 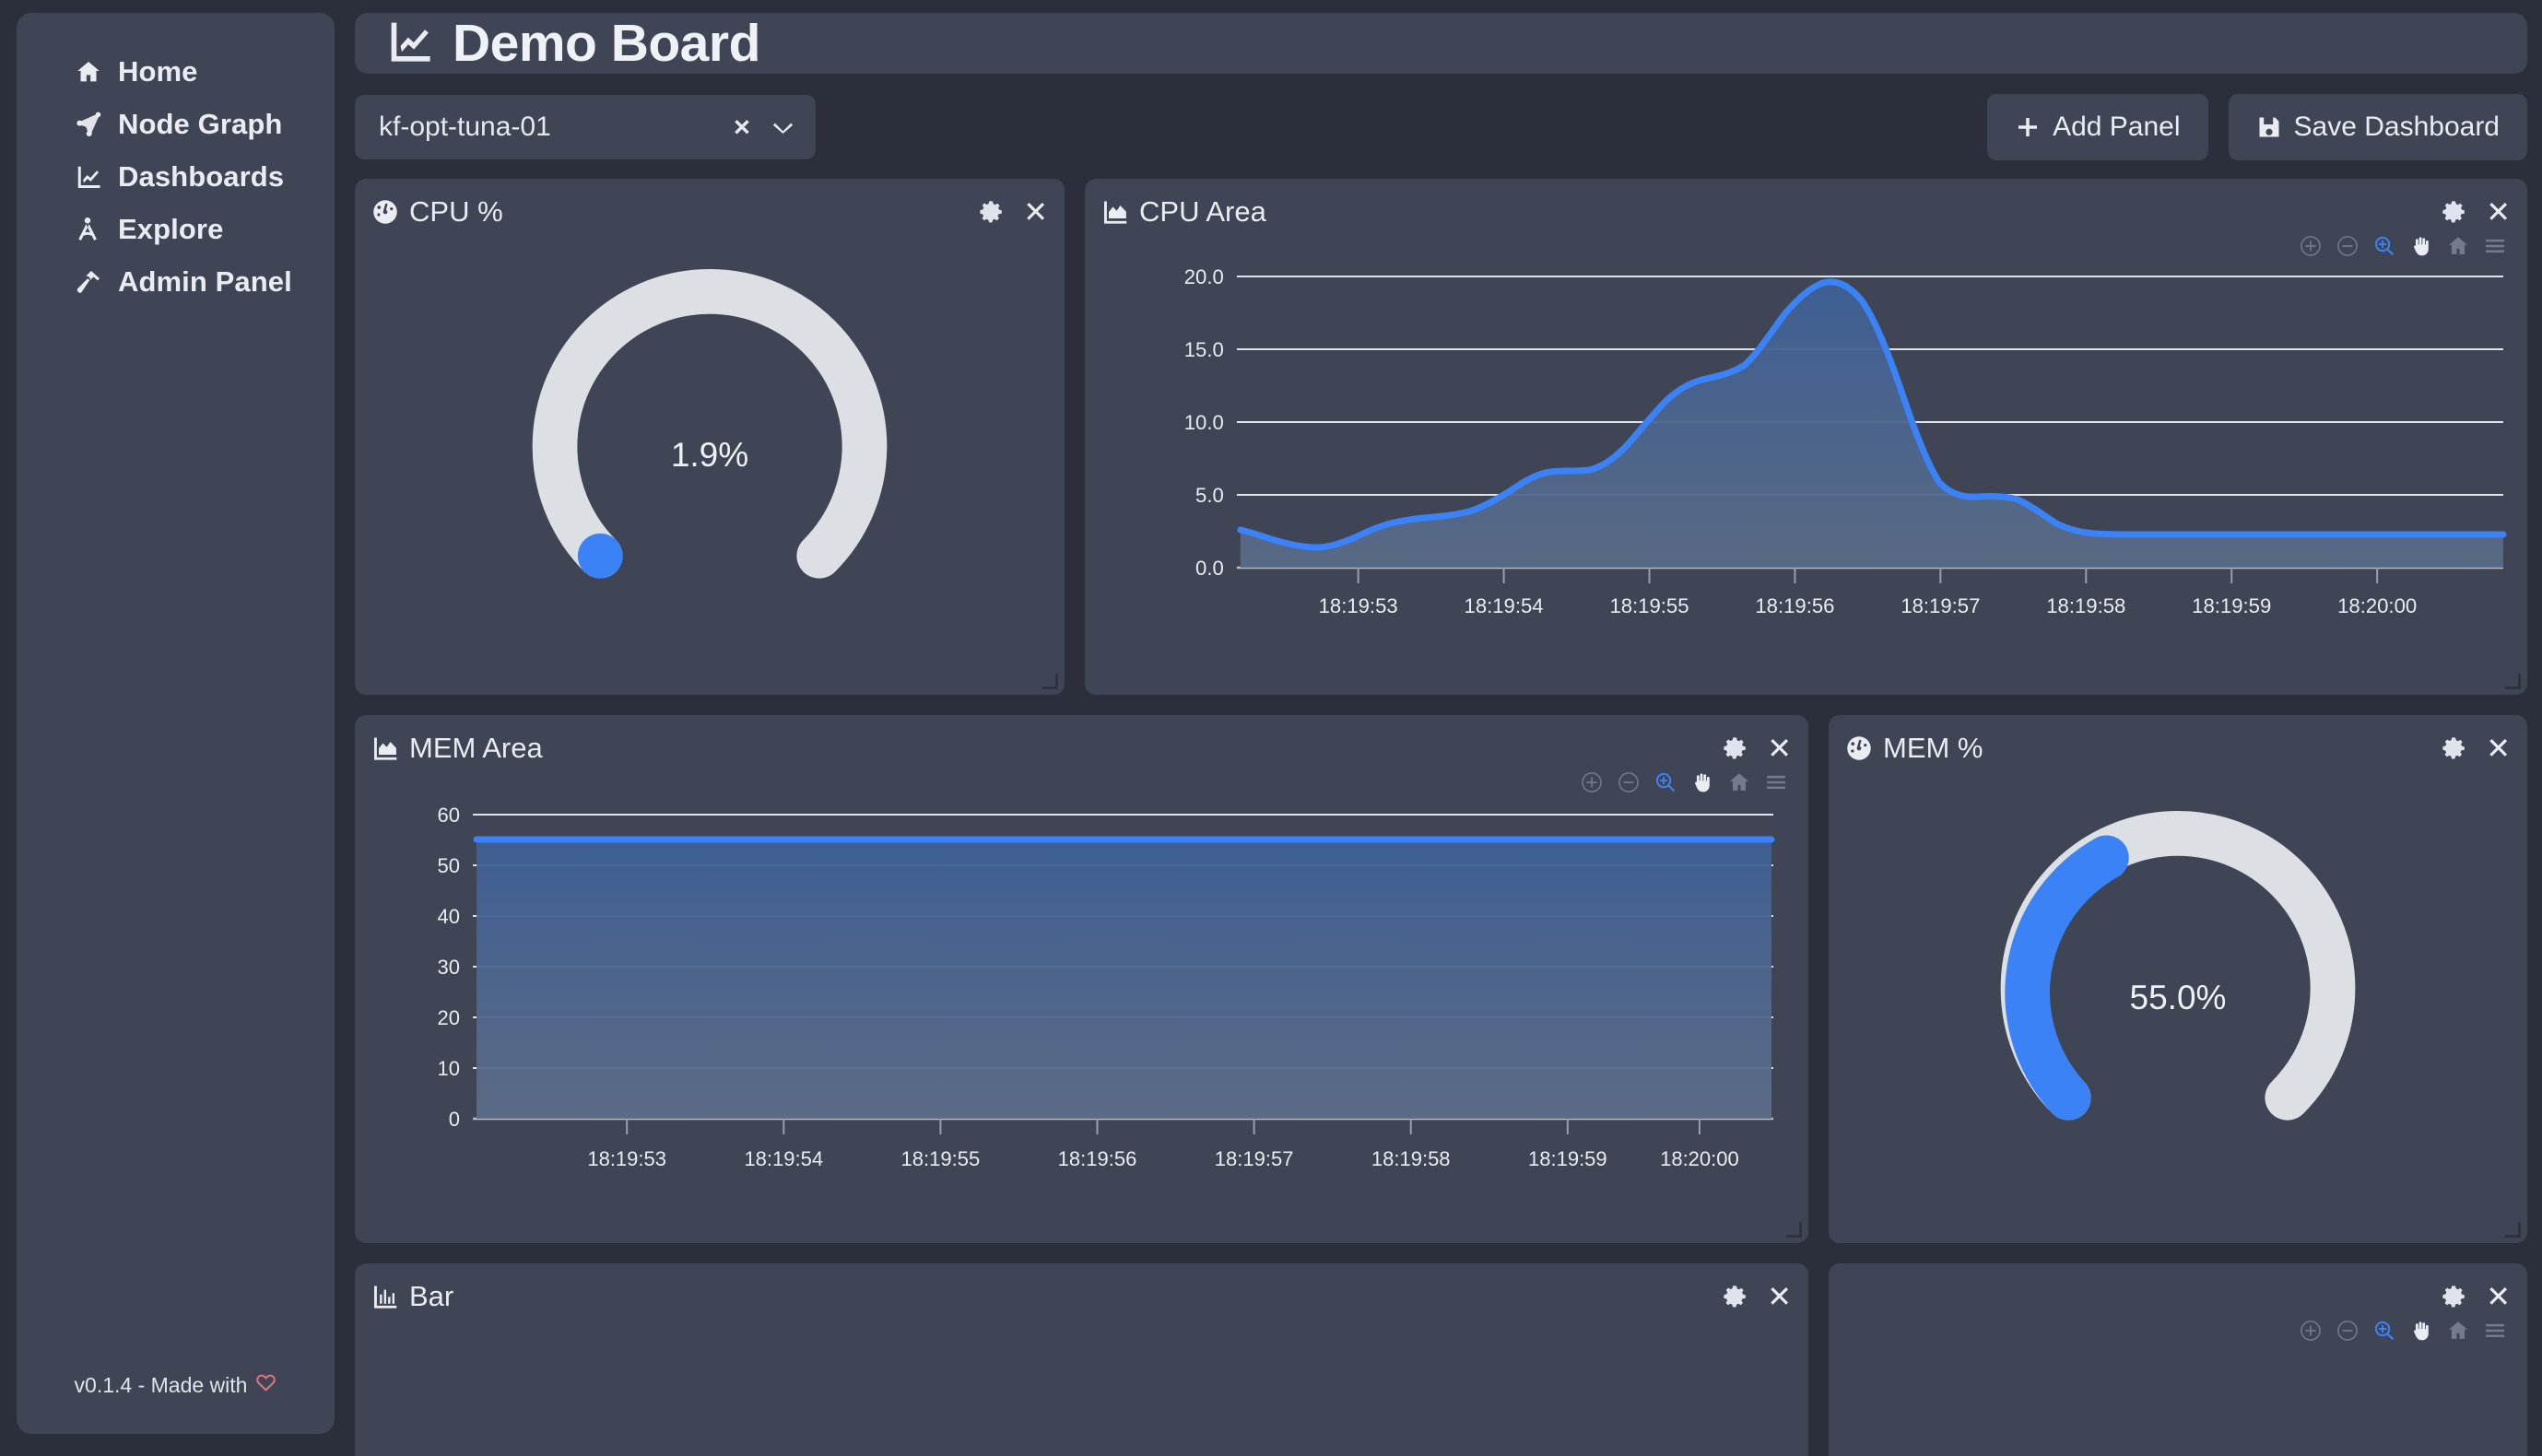 What do you see at coordinates (606, 43) in the screenshot?
I see `page-title: Demo Board` at bounding box center [606, 43].